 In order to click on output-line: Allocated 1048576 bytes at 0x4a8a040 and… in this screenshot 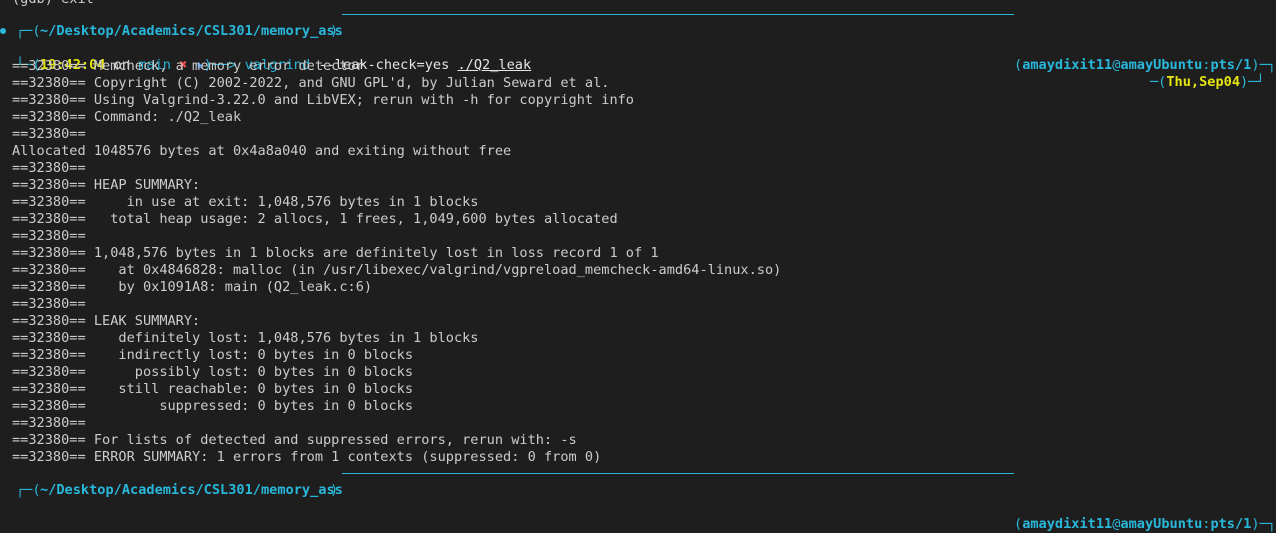, I will do `click(262, 151)`.